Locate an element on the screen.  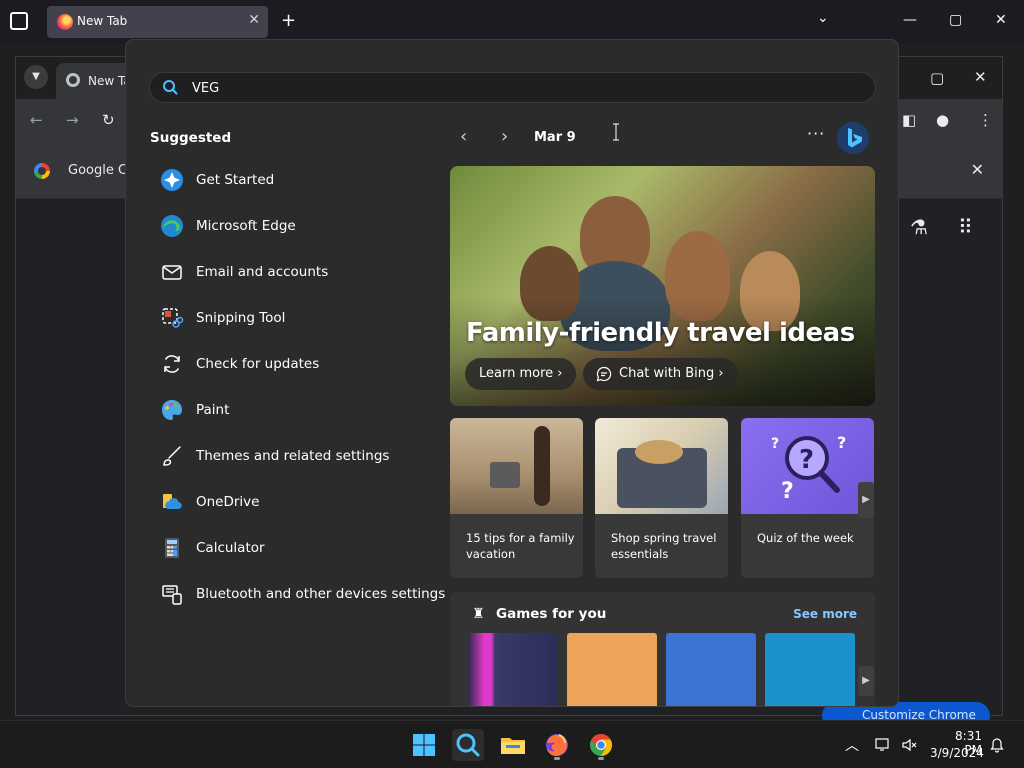
clock-date: 3/9/2024 is located at coordinates (957, 753).